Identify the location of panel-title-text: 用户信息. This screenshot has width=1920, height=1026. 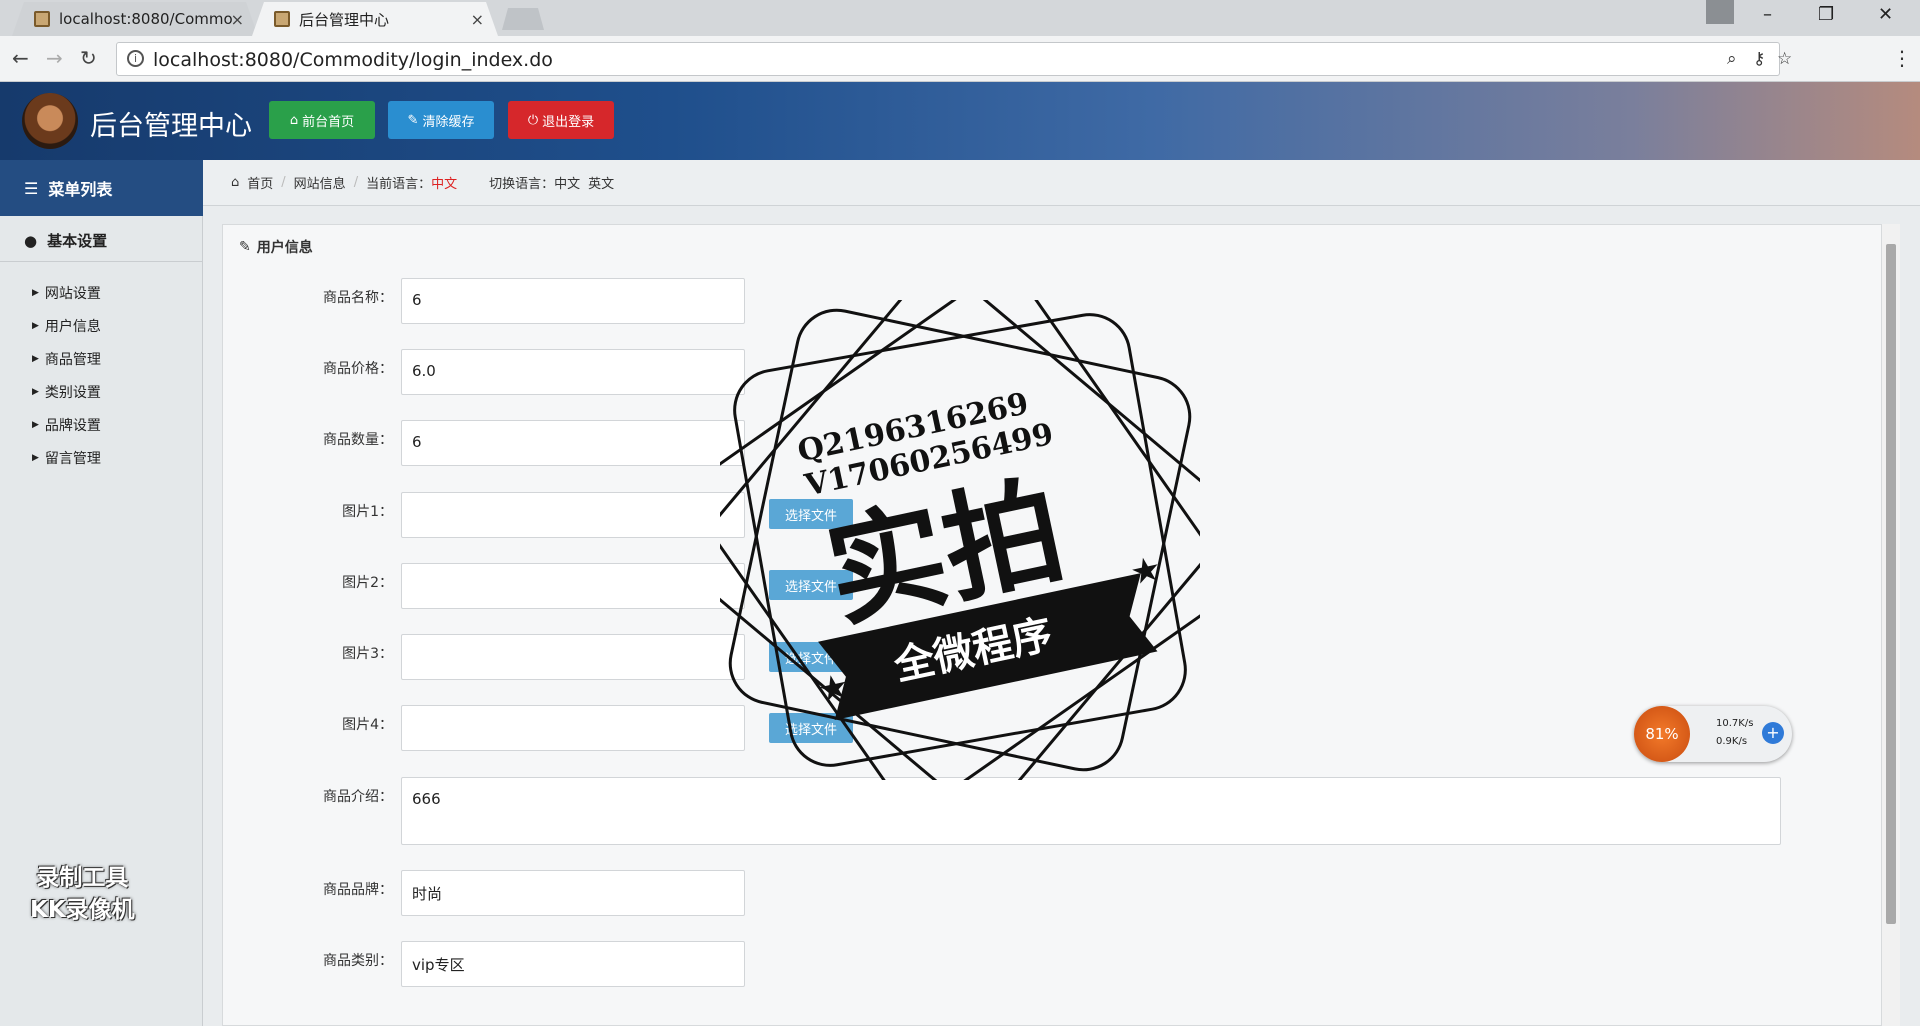
(284, 248).